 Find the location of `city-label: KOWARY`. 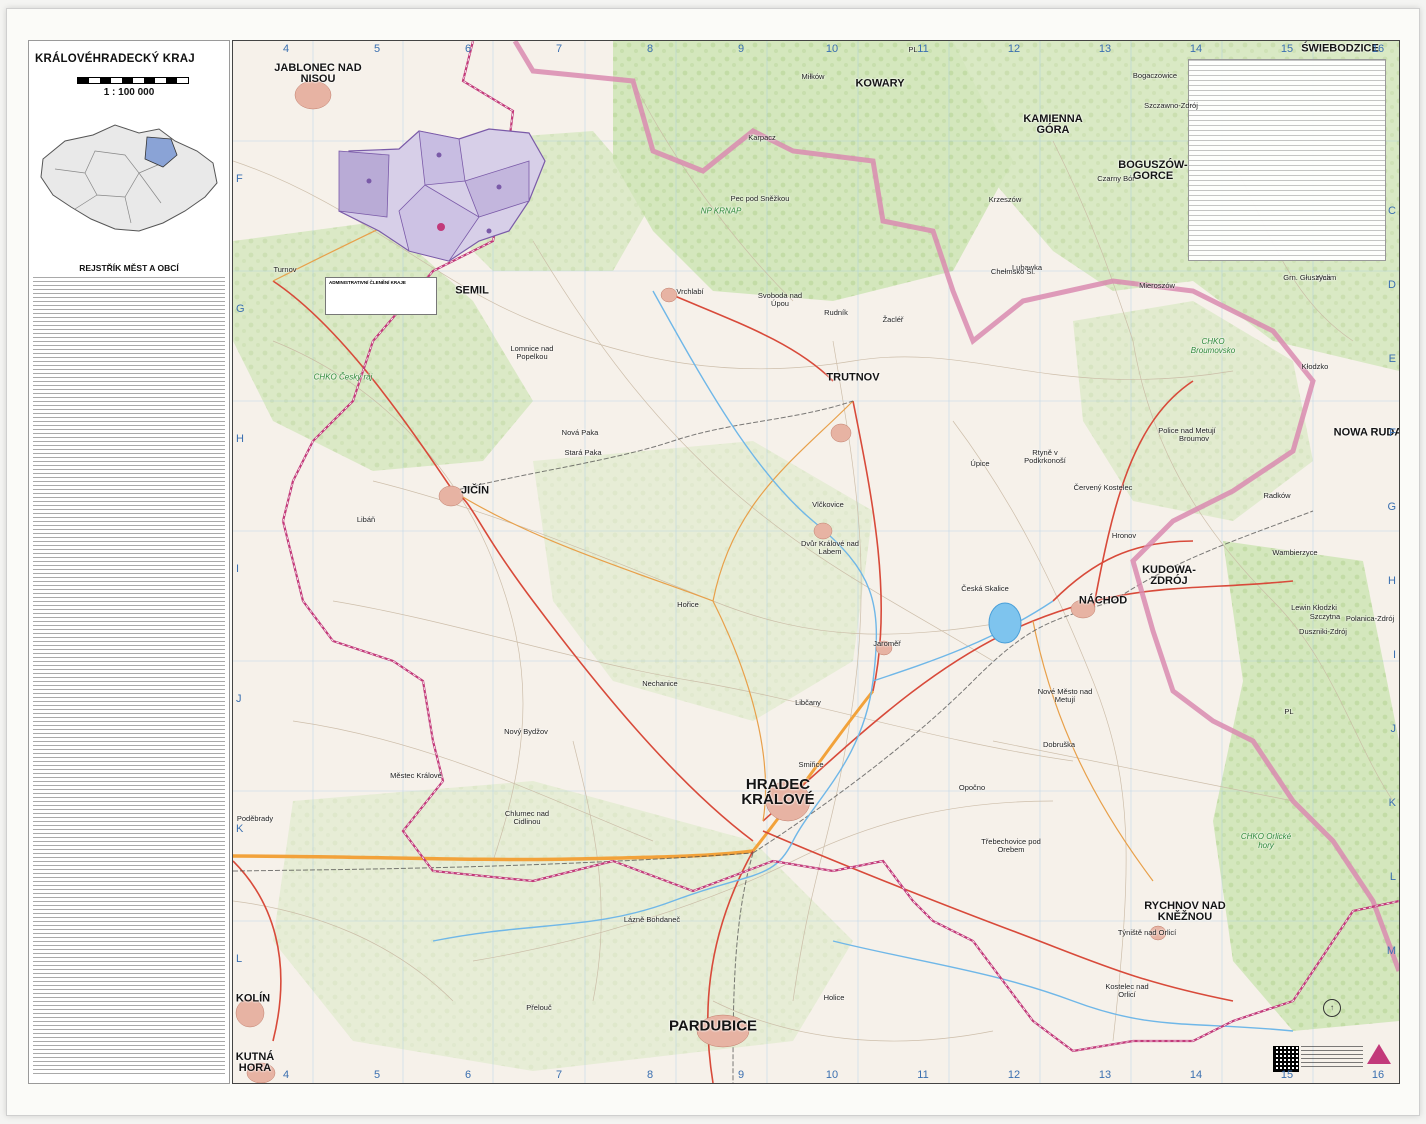

city-label: KOWARY is located at coordinates (880, 83).